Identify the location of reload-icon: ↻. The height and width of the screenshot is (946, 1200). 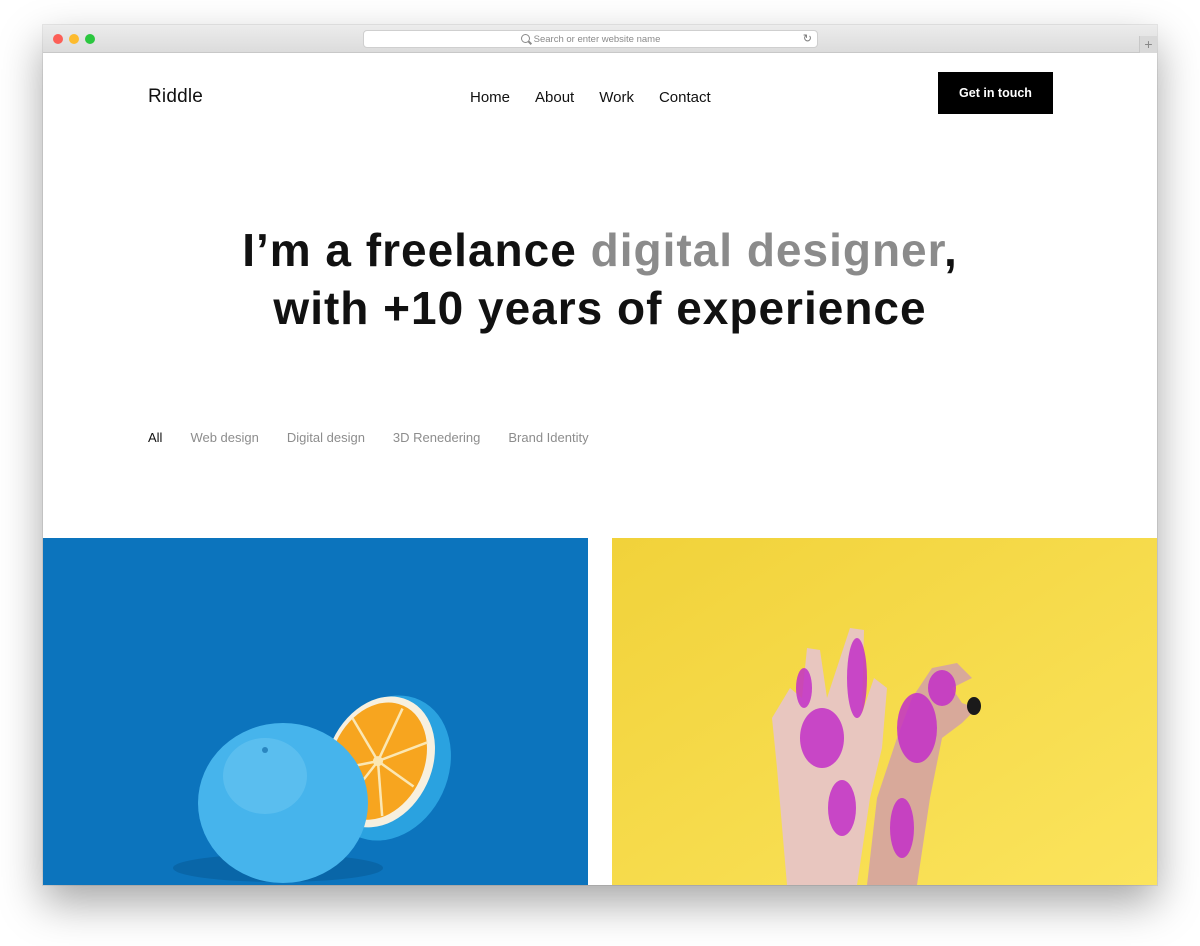
(807, 39).